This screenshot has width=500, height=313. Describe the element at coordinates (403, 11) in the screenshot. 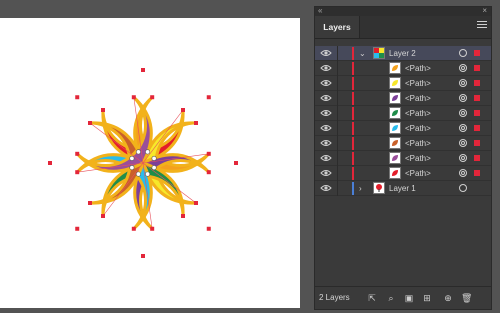

I see `panel-title-bar: « ×` at that location.